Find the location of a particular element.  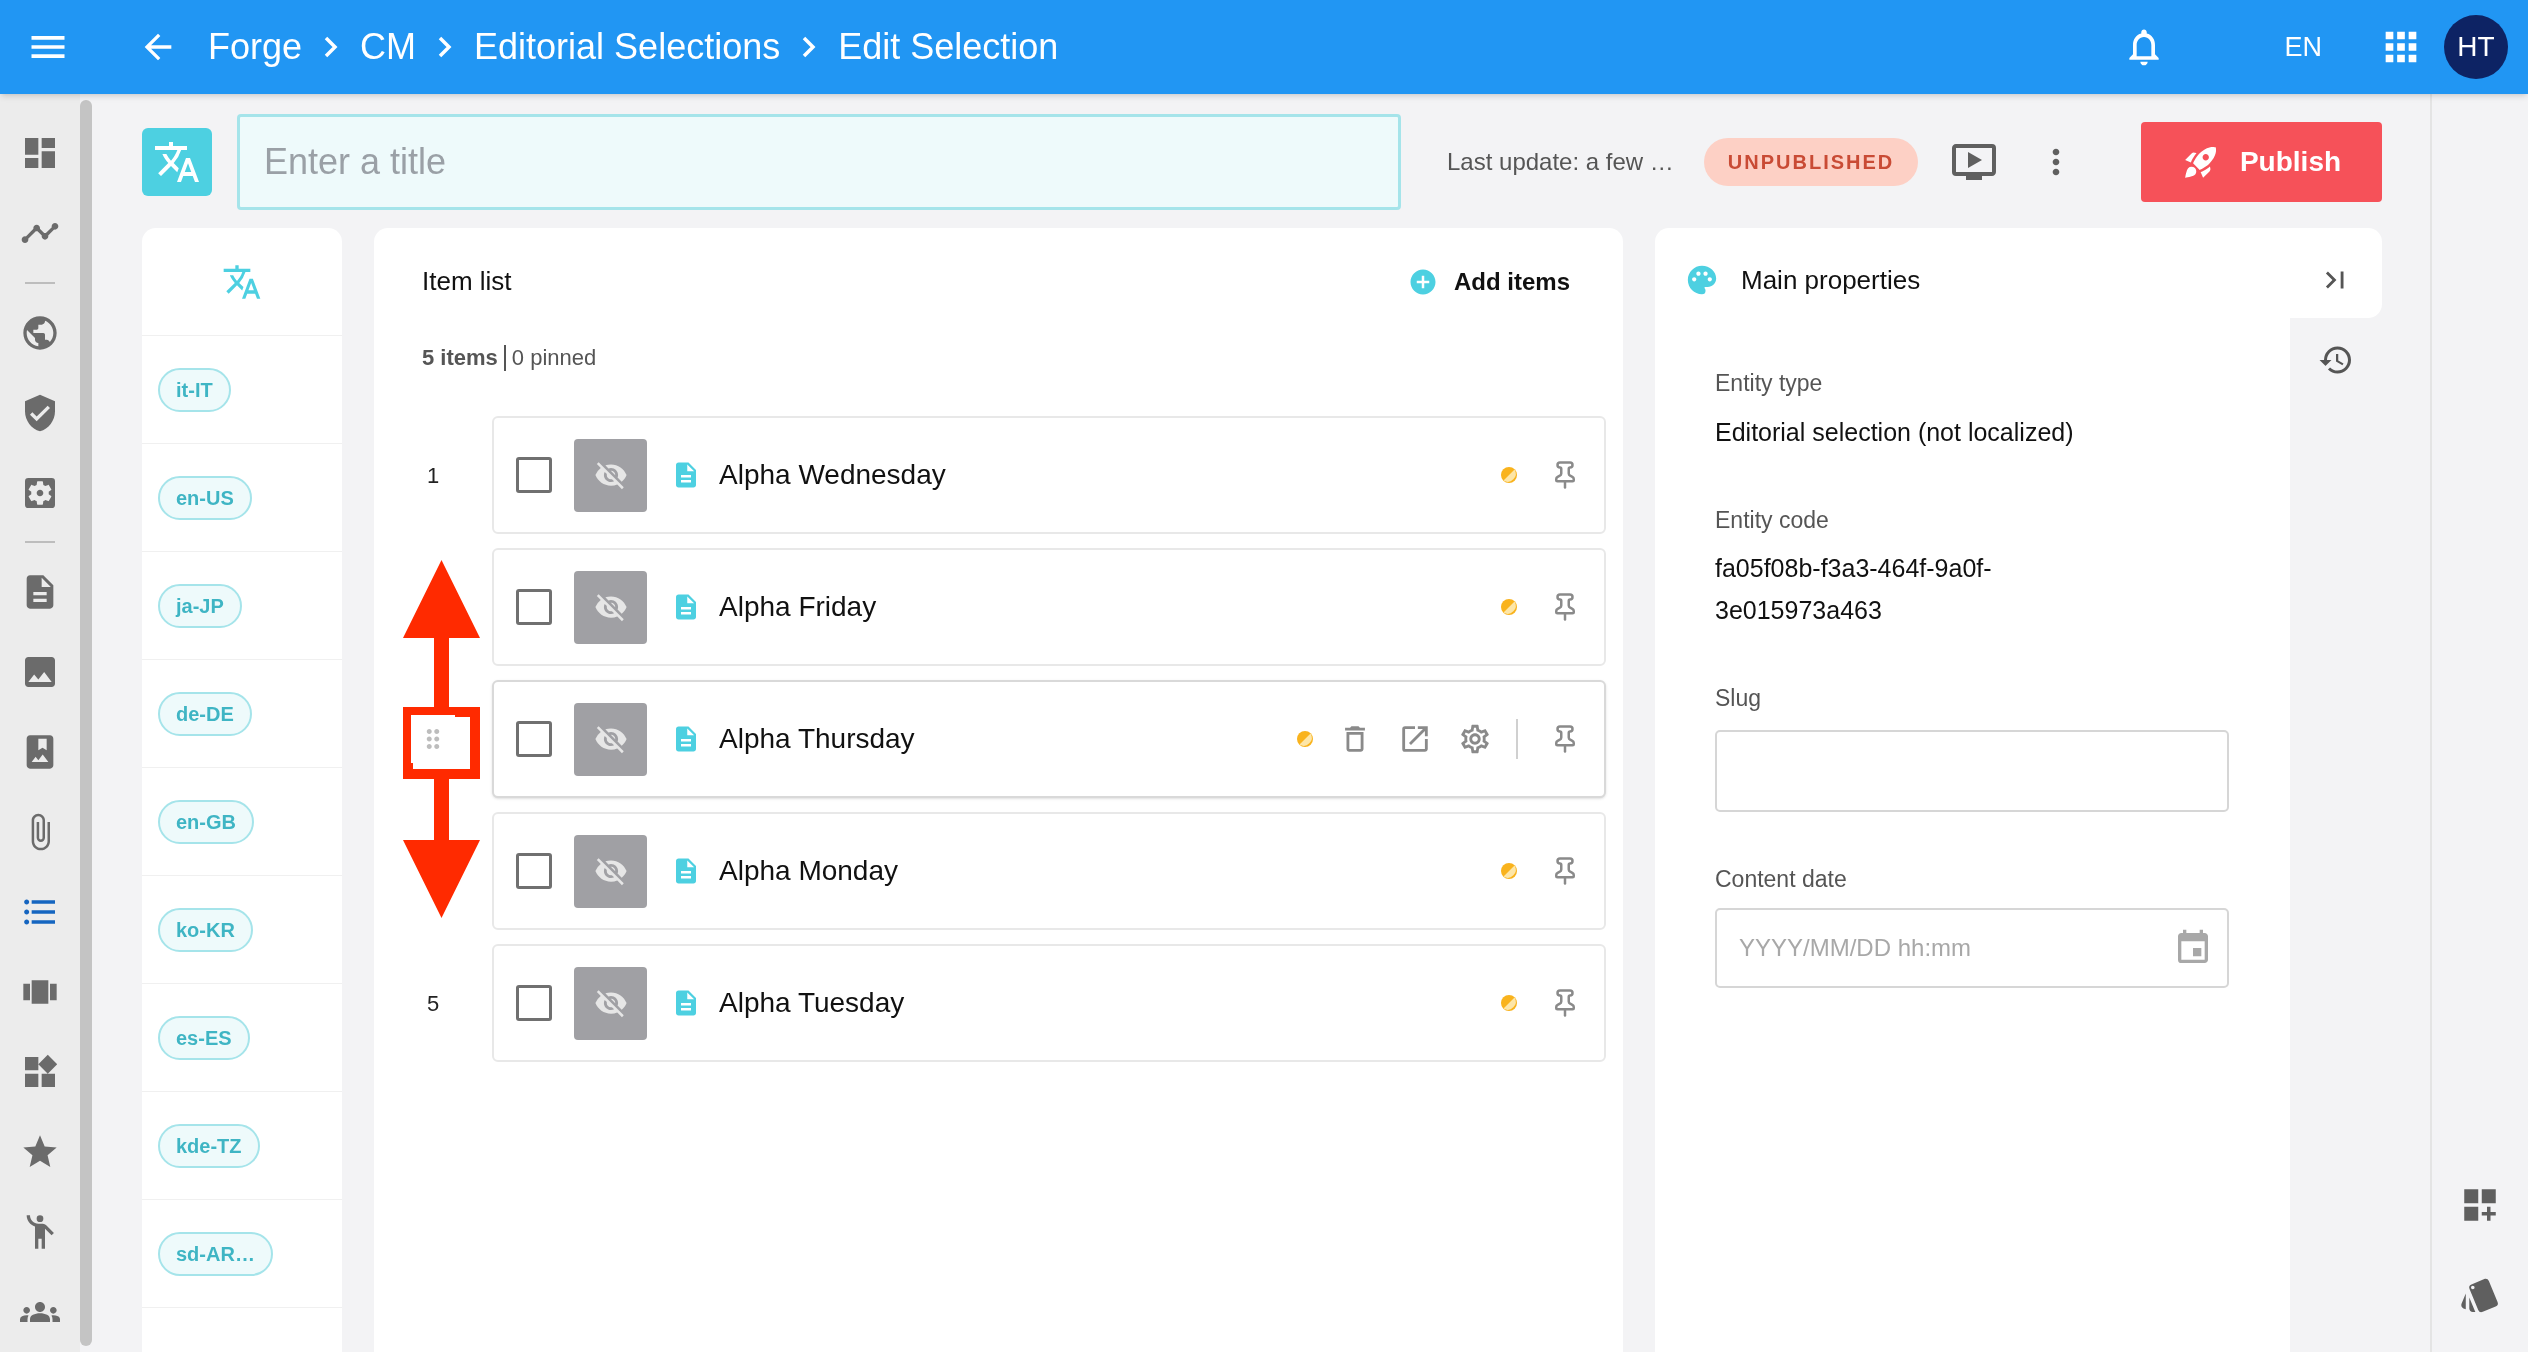

item-card: Alpha Tuesday is located at coordinates (1049, 1003).